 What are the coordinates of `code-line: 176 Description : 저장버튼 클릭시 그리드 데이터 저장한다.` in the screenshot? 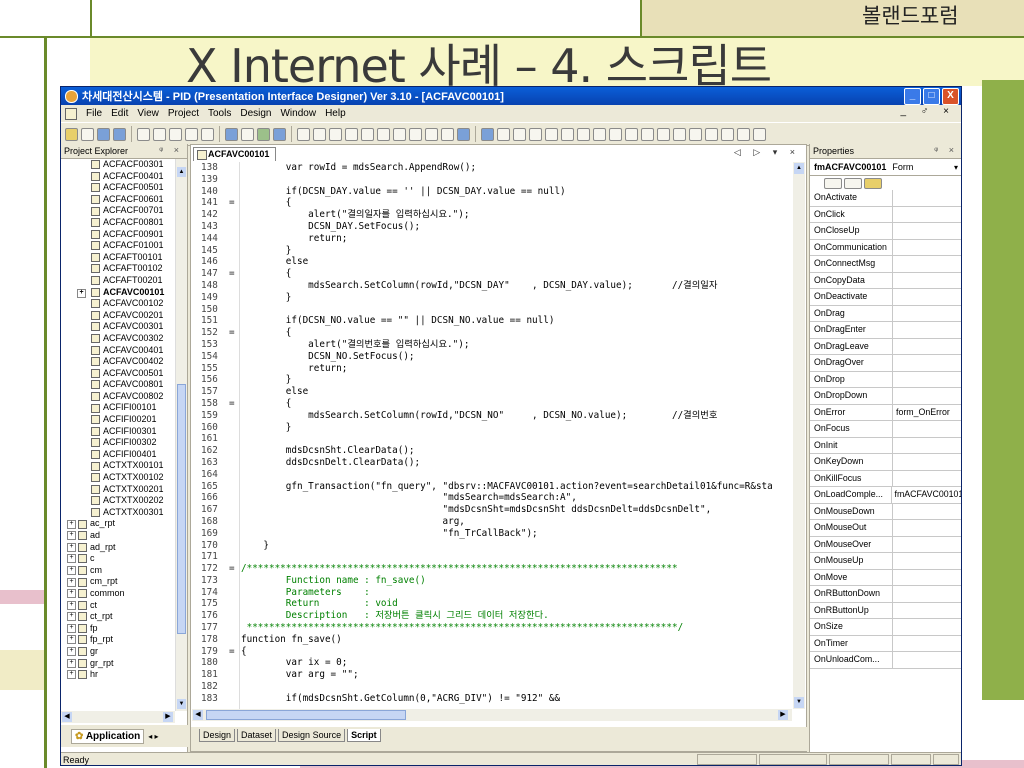 It's located at (491, 616).